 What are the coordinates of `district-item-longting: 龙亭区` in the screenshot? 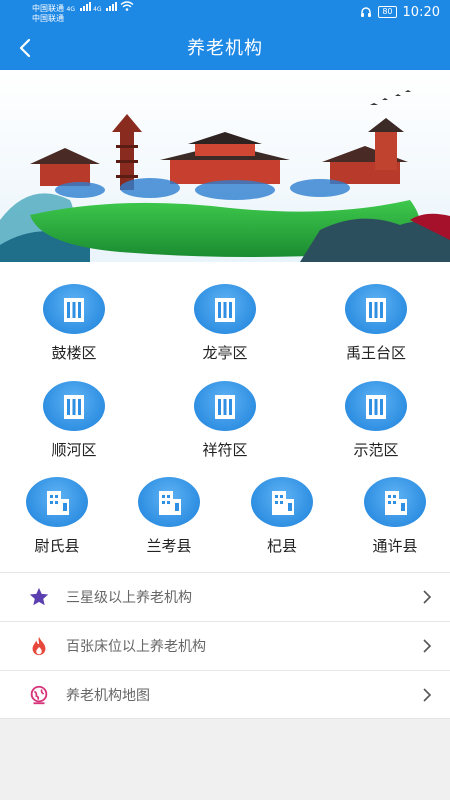 It's located at (225, 324).